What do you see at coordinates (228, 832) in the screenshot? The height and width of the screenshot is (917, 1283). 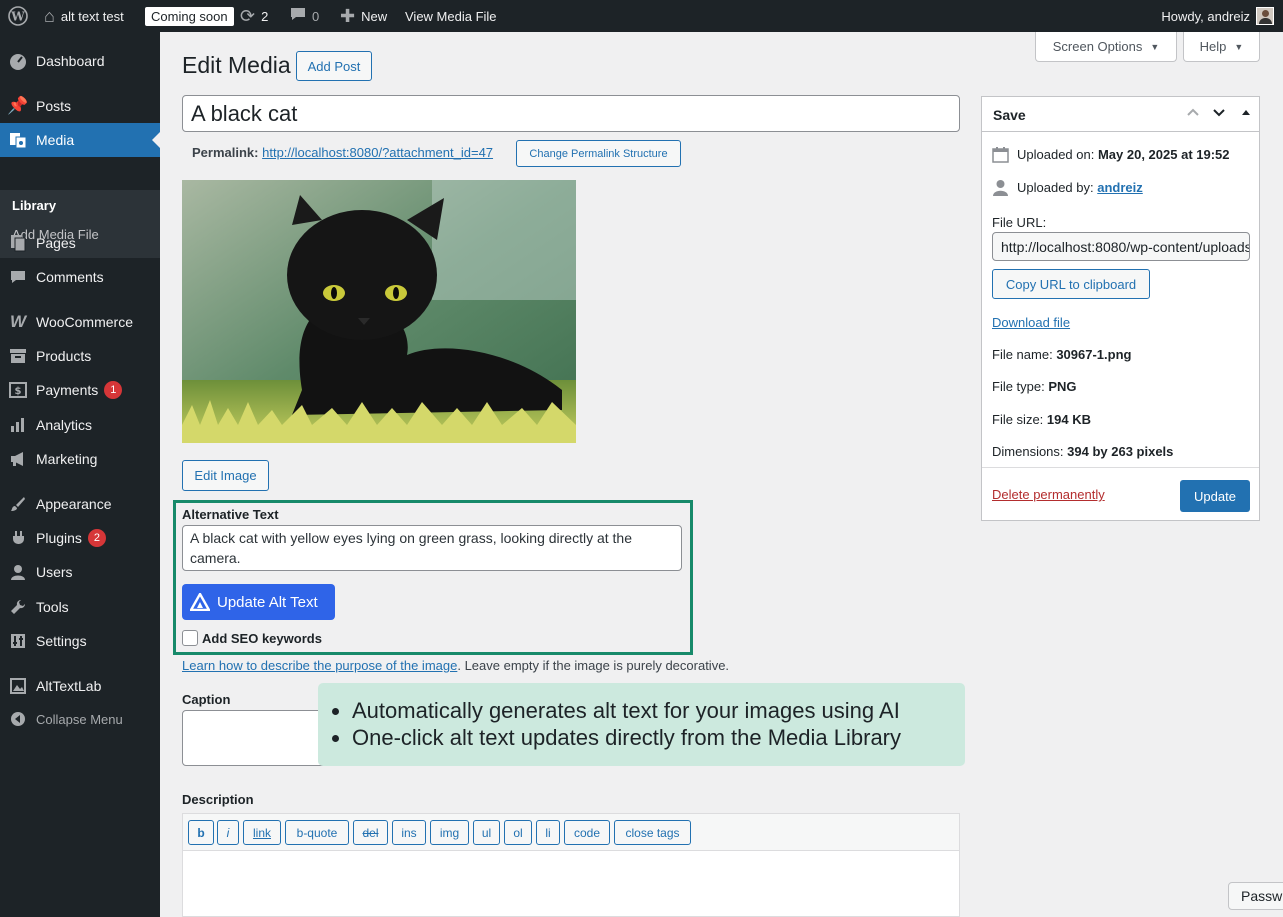 I see `qt-italic-button: i` at bounding box center [228, 832].